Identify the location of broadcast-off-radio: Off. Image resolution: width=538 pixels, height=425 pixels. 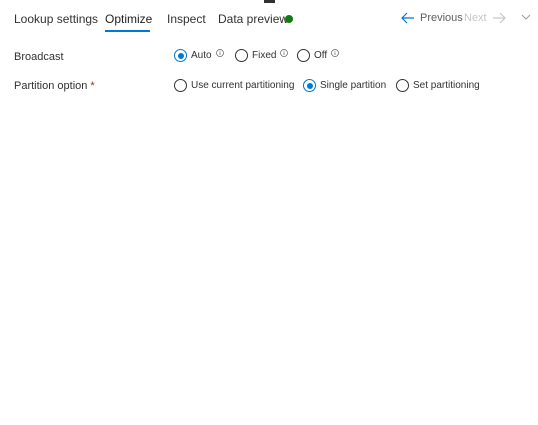
(318, 55).